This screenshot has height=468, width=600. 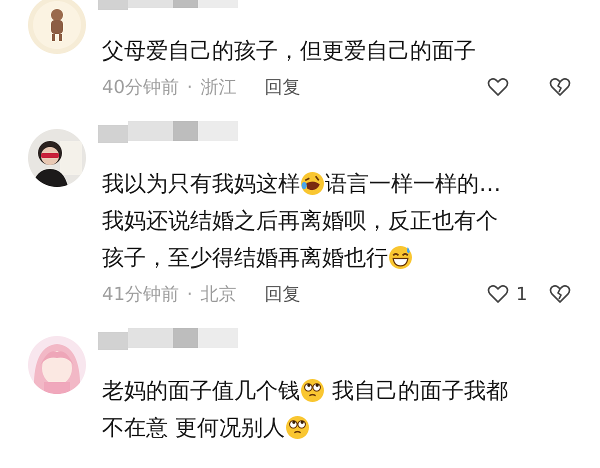 What do you see at coordinates (218, 294) in the screenshot?
I see `comment-location: 北京` at bounding box center [218, 294].